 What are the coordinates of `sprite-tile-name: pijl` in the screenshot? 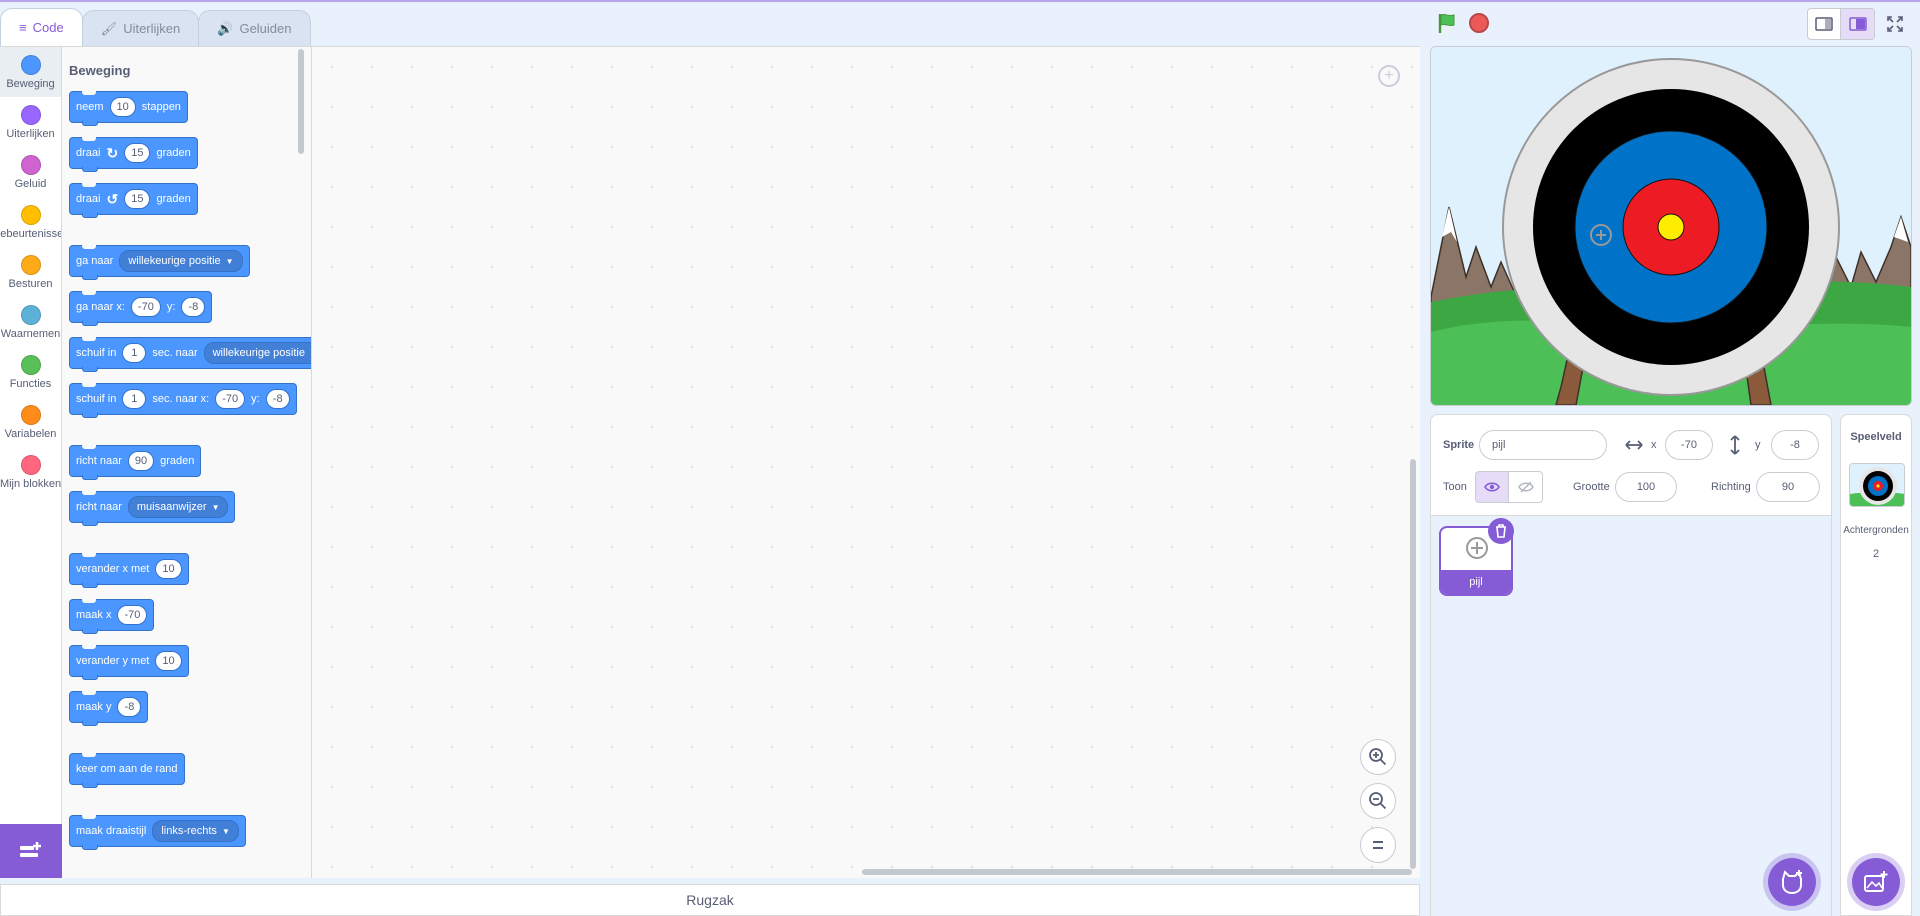 It's located at (1476, 582).